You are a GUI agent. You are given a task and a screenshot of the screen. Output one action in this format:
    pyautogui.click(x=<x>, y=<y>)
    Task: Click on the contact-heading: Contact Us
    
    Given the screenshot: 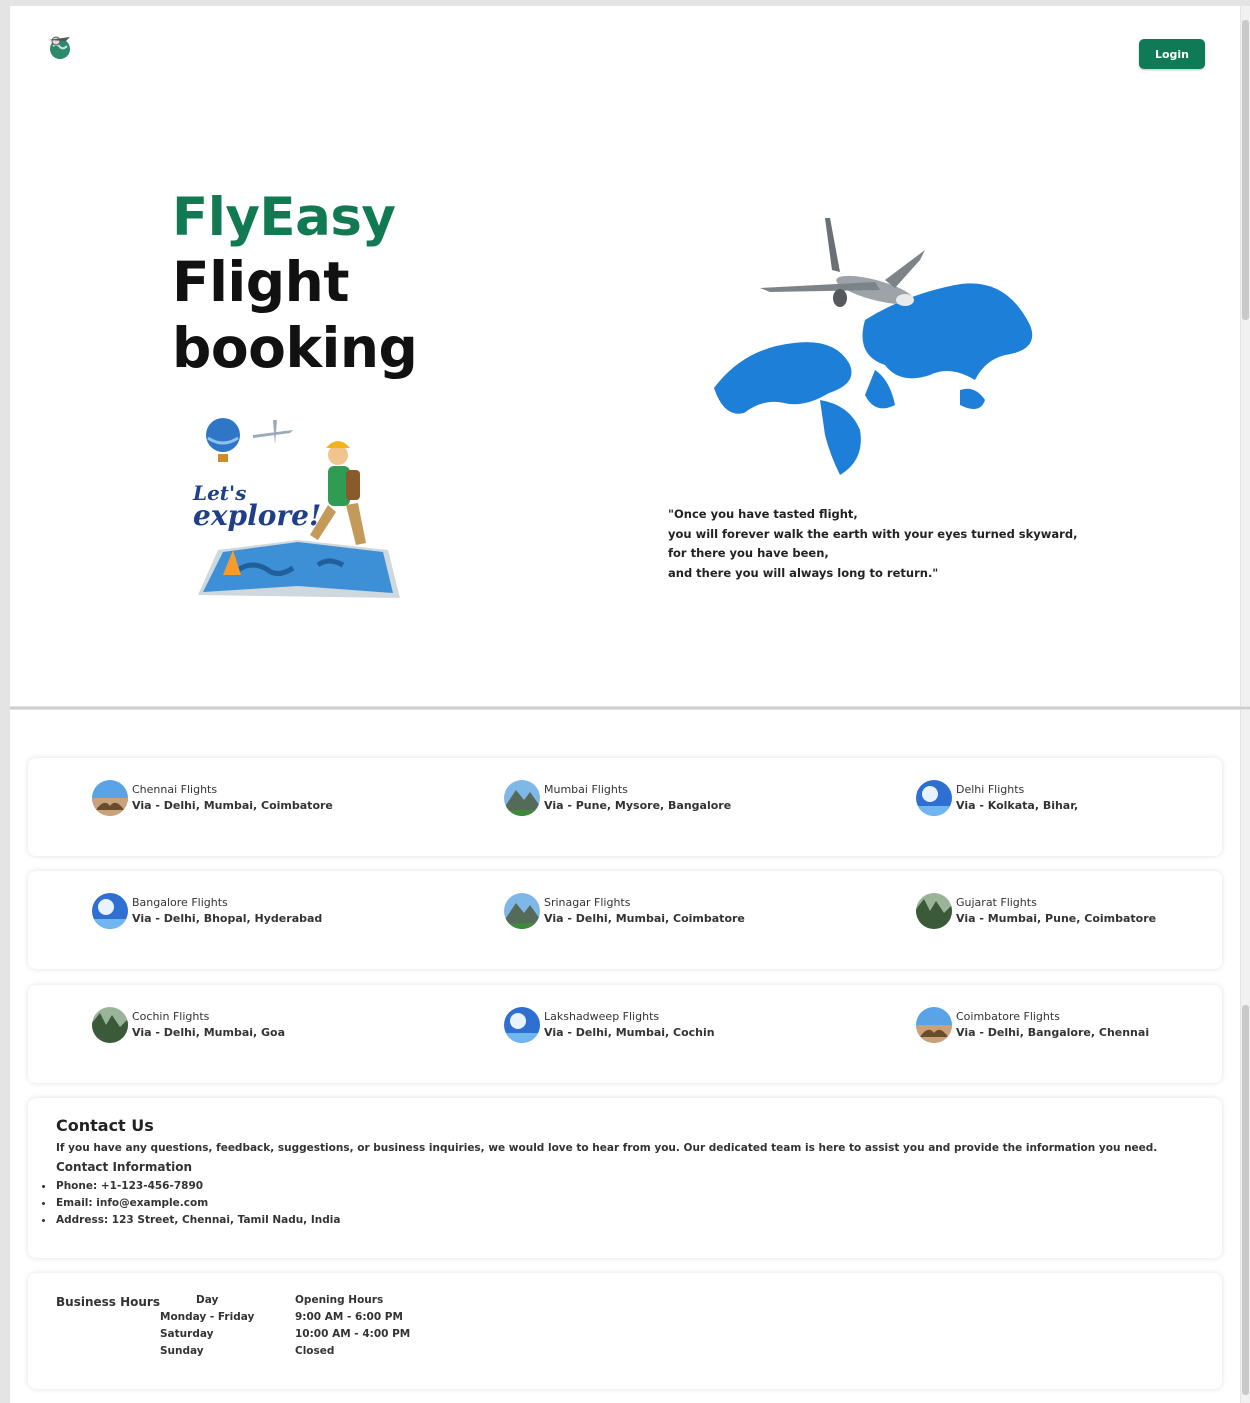 What is the action you would take?
    pyautogui.click(x=105, y=1125)
    